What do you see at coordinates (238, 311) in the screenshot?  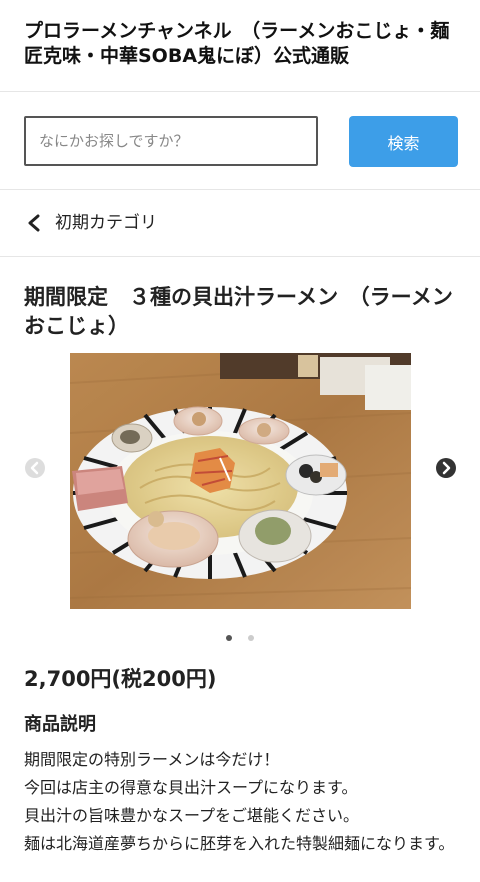 I see `product-title: 期間限定 ３種の貝出汁ラーメン （ラーメンおこじょ）` at bounding box center [238, 311].